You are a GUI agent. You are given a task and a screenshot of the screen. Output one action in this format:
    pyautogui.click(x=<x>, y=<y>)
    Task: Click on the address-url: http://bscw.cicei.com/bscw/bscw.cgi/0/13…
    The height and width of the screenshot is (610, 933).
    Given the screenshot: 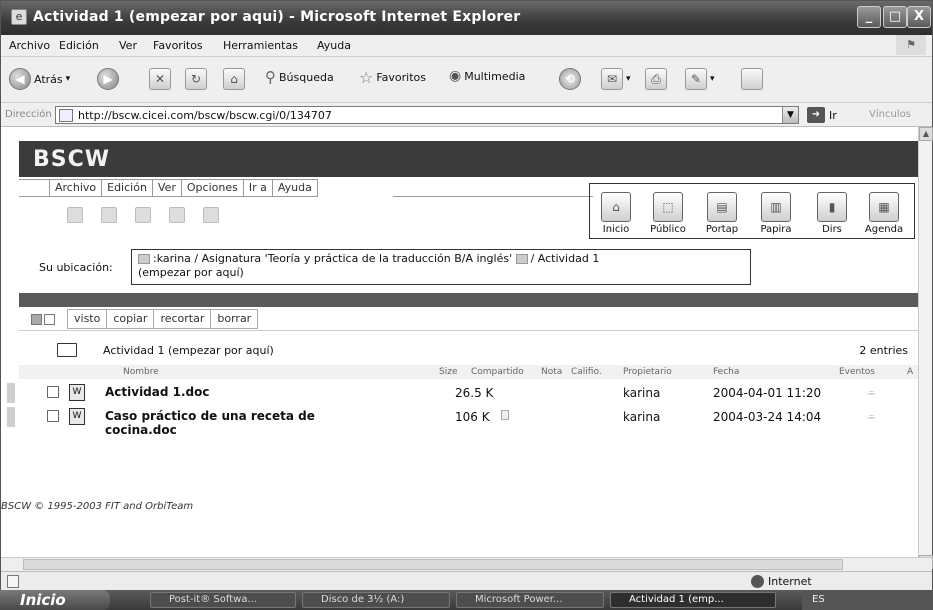 What is the action you would take?
    pyautogui.click(x=205, y=115)
    